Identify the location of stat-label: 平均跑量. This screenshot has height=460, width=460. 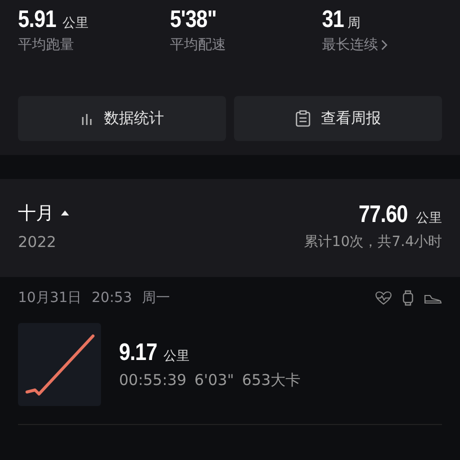
(46, 45).